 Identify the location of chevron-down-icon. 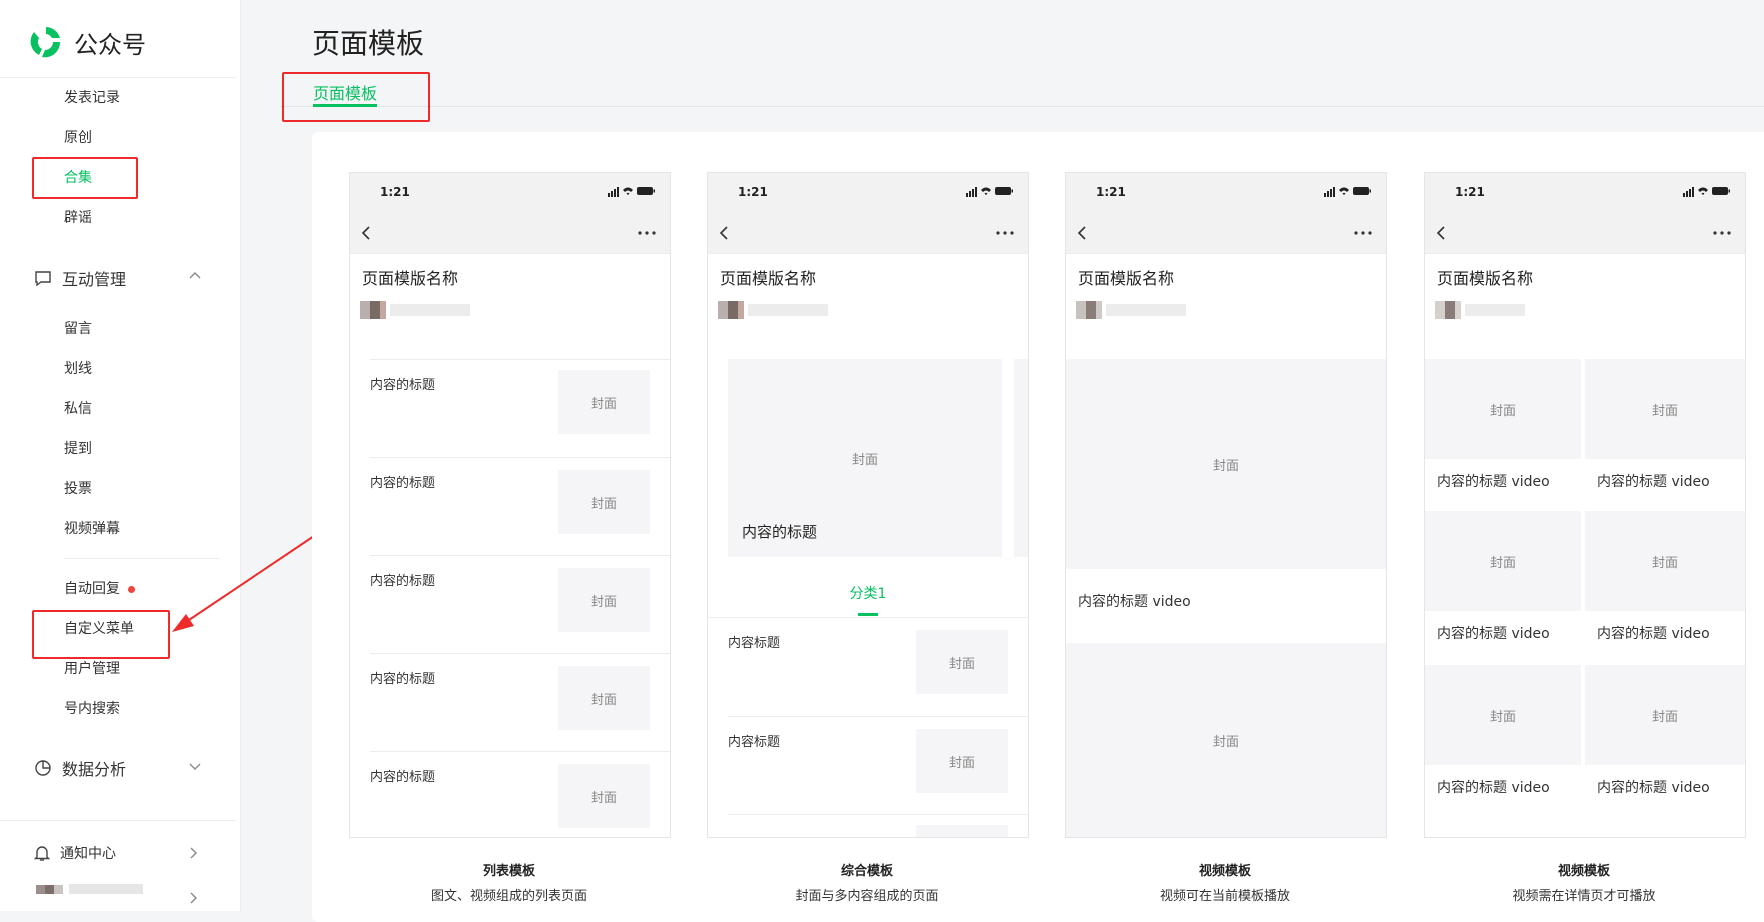
(195, 767).